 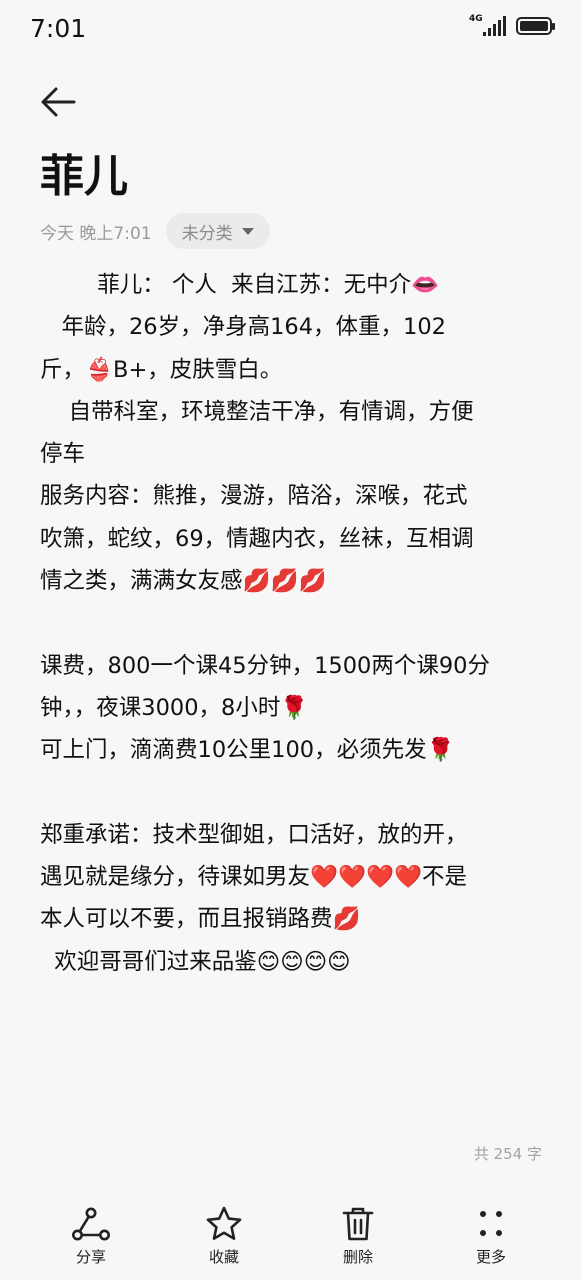 What do you see at coordinates (535, 26) in the screenshot?
I see `battery-icon` at bounding box center [535, 26].